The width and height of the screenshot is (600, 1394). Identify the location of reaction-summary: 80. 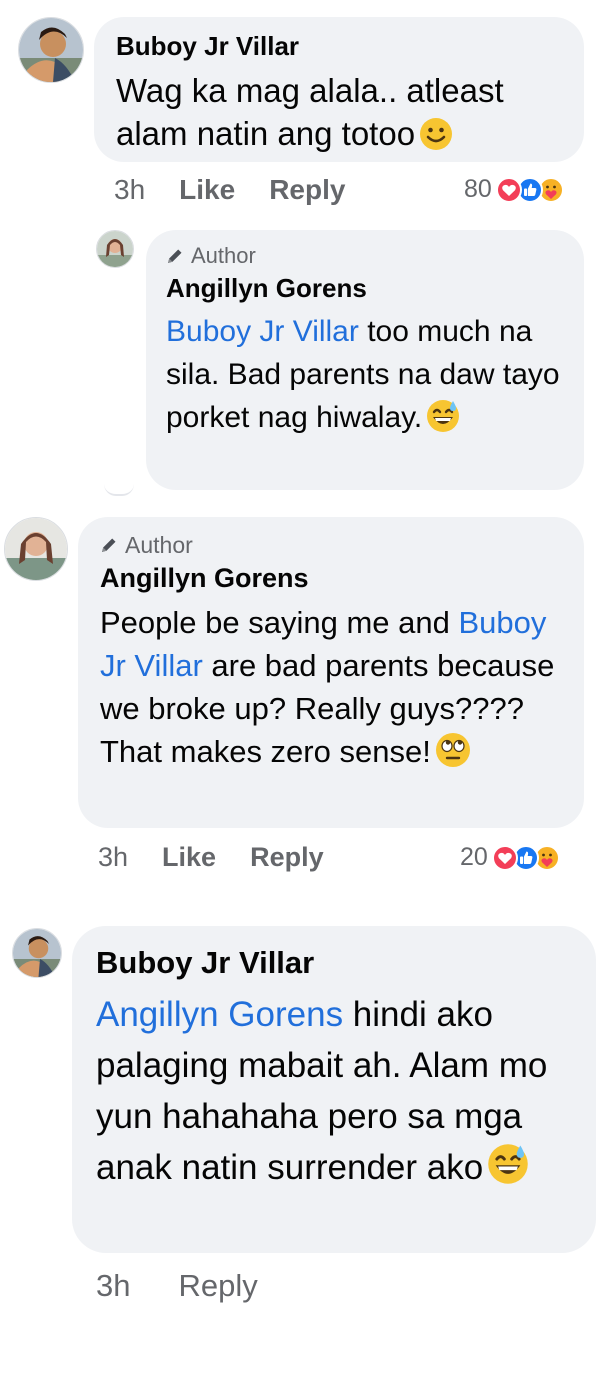
(514, 189).